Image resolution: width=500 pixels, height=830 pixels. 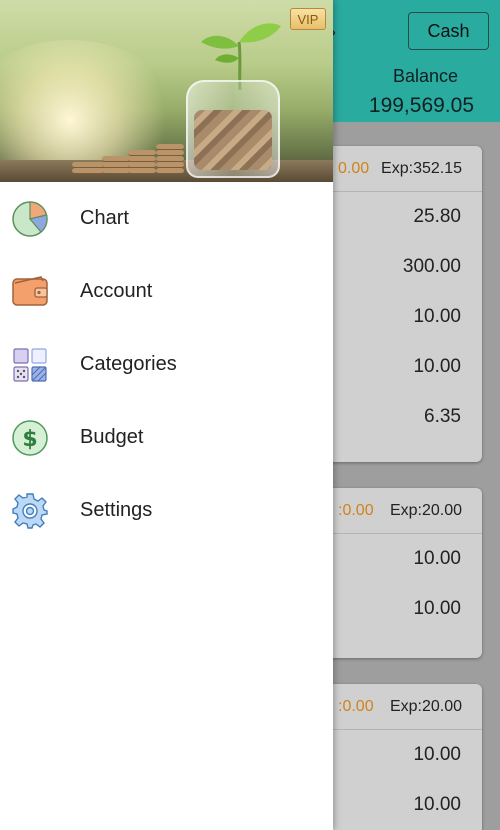 I want to click on balance-value: 199,569.05, so click(x=421, y=105).